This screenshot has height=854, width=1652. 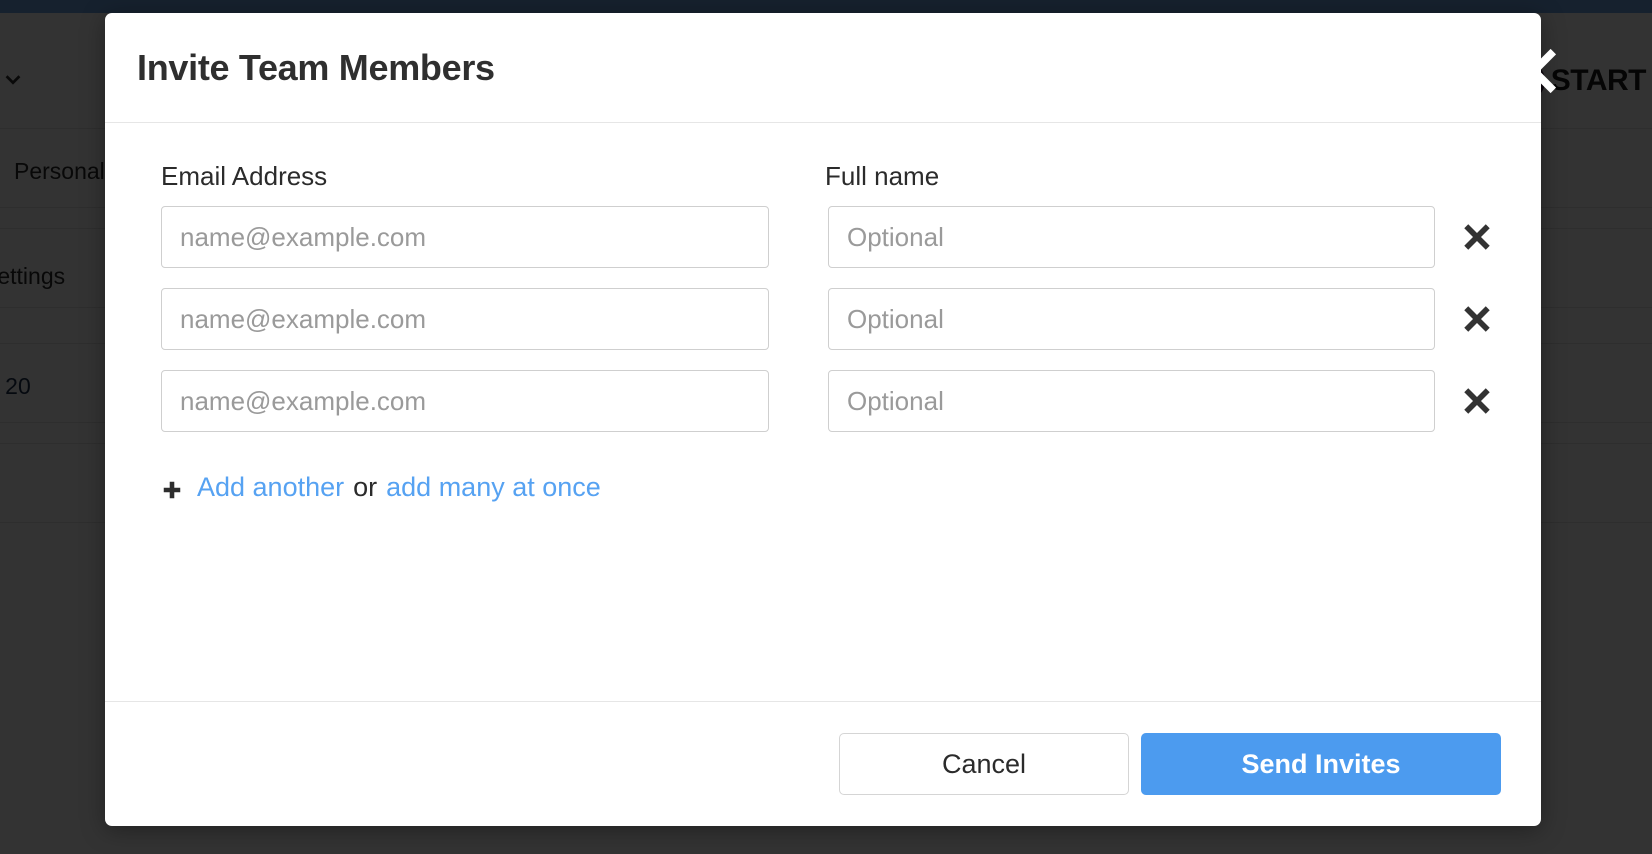 I want to click on dialog-title: Invite Team Members, so click(x=316, y=67).